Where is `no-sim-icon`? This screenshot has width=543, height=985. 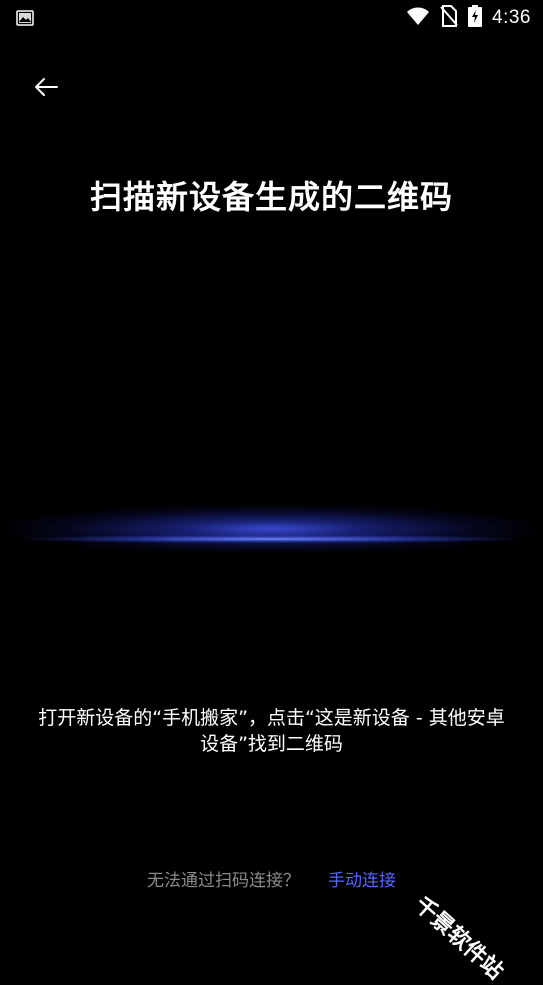 no-sim-icon is located at coordinates (449, 18).